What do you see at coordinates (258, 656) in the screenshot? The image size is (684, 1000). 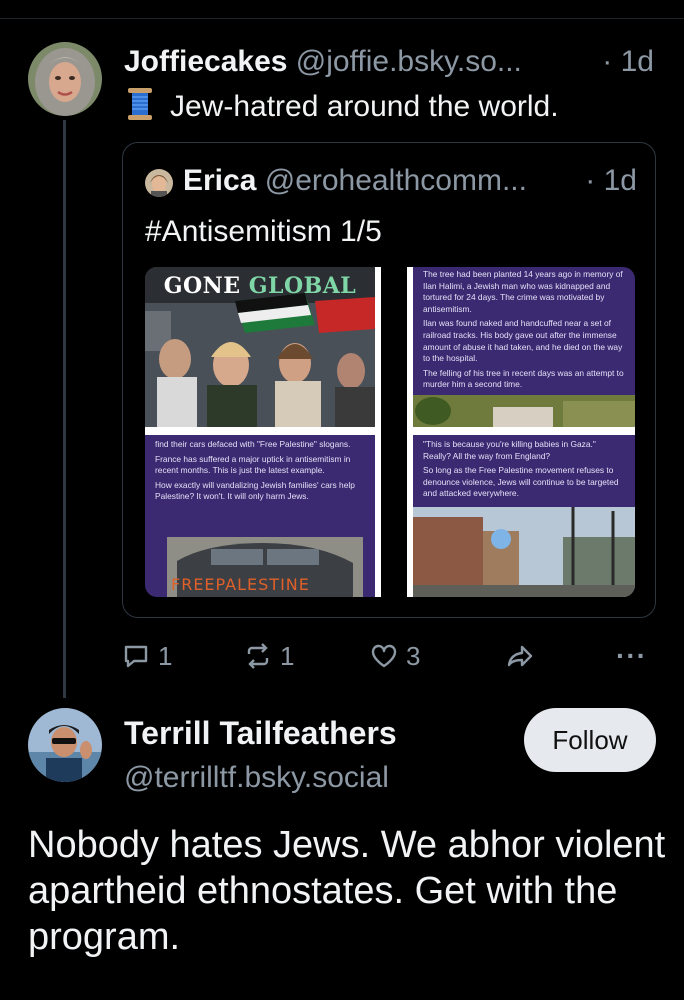 I see `repost-icon` at bounding box center [258, 656].